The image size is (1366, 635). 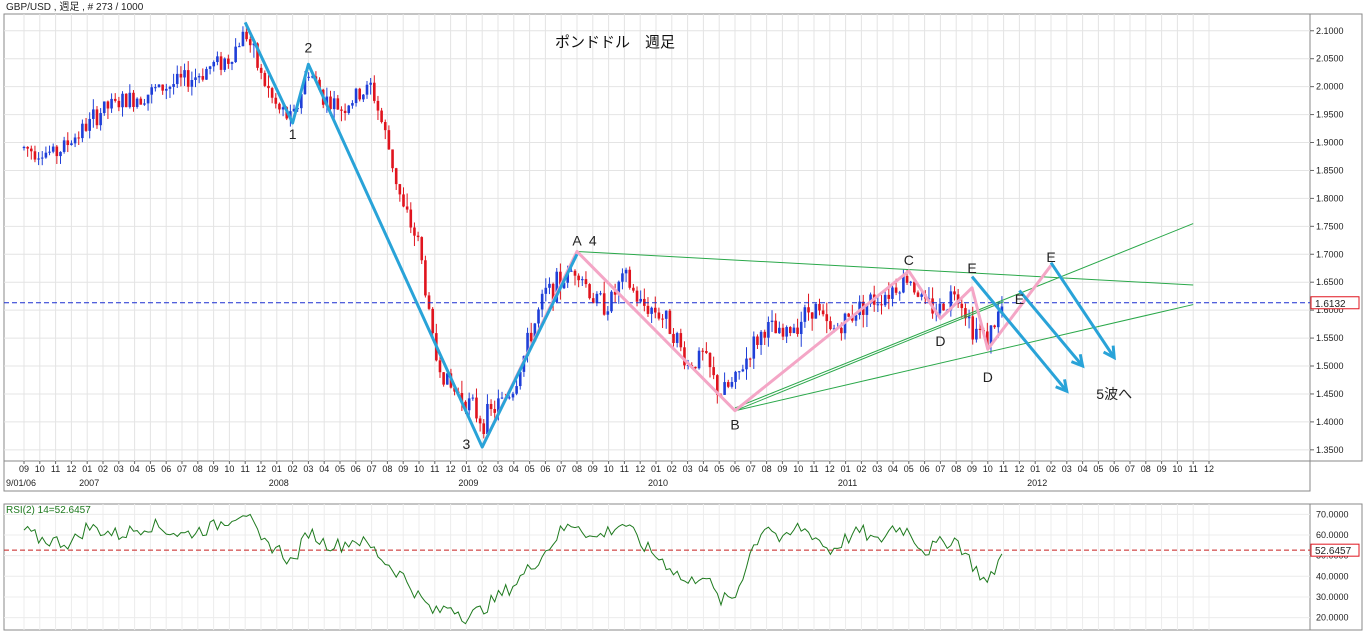 I want to click on wave-label: B, so click(x=734, y=425).